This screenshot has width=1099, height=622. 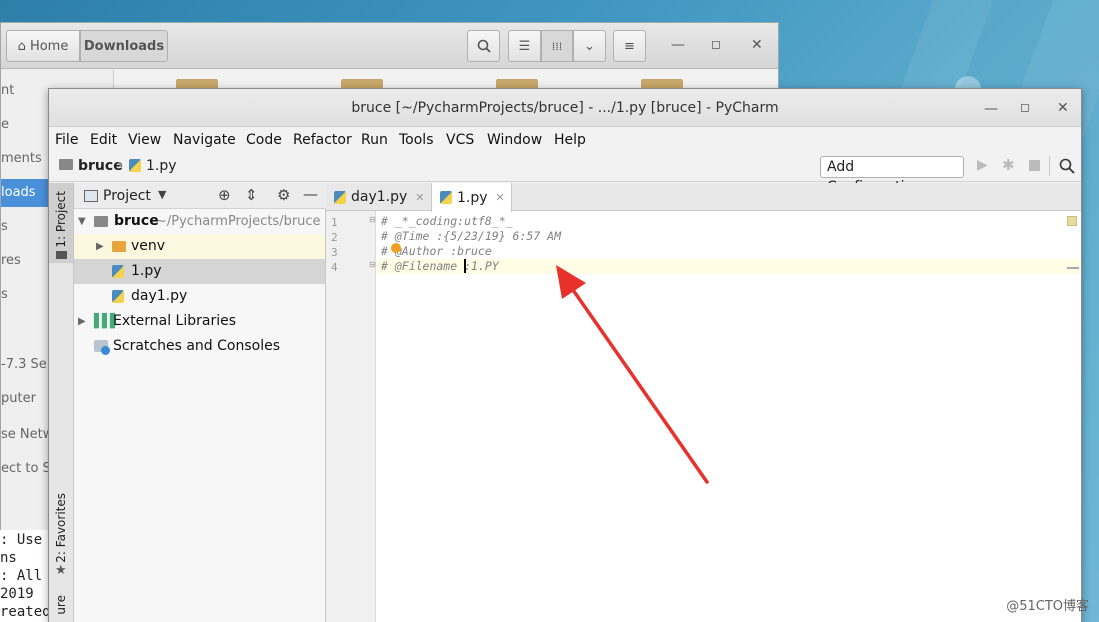 What do you see at coordinates (61, 605) in the screenshot?
I see `structure-tool-label: ure` at bounding box center [61, 605].